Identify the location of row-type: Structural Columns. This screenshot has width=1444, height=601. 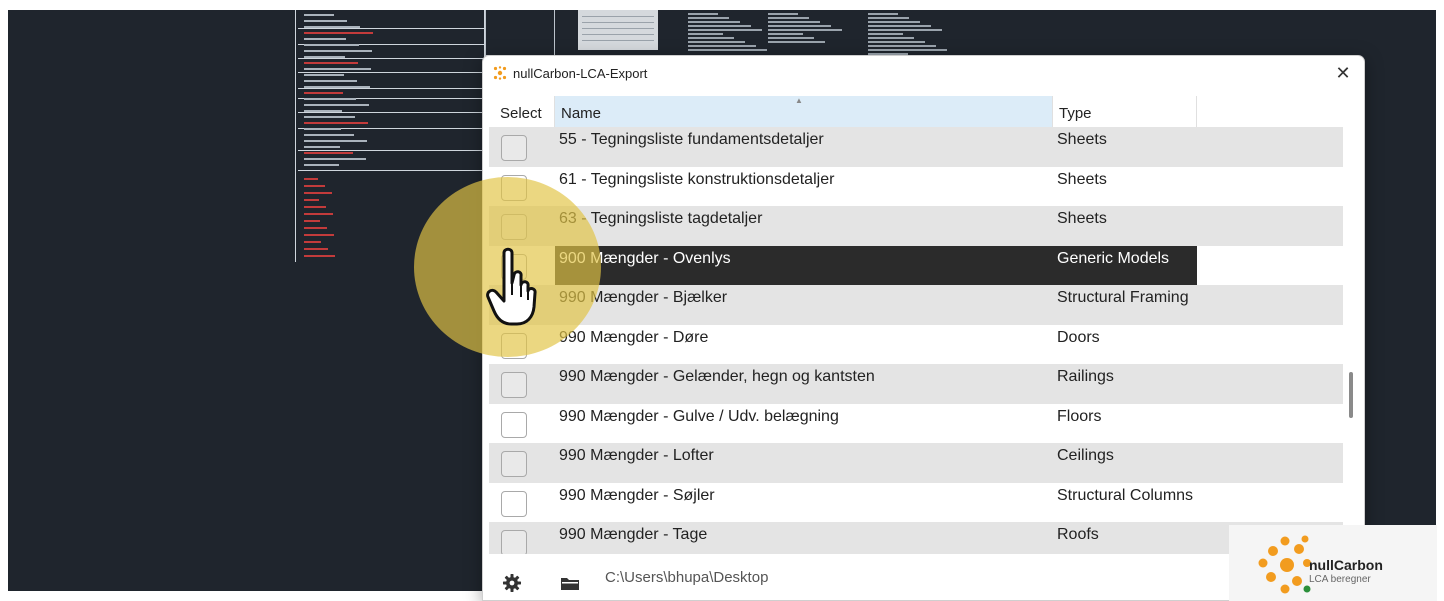
(1125, 495).